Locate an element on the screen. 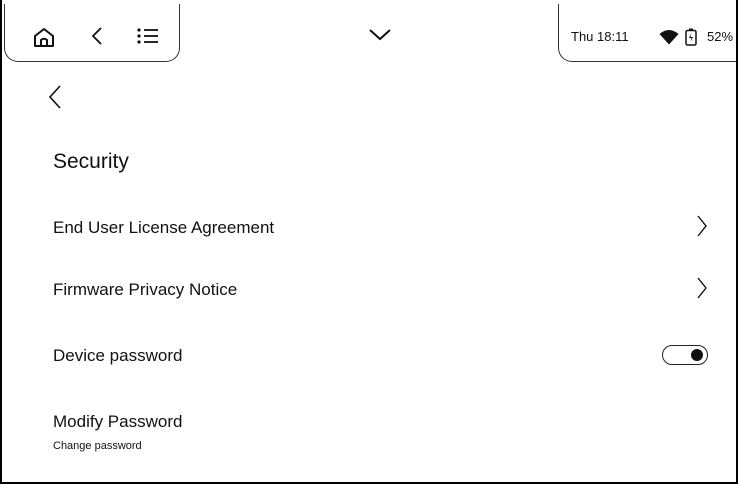 This screenshot has width=738, height=484. device-password-label: Device password is located at coordinates (118, 355).